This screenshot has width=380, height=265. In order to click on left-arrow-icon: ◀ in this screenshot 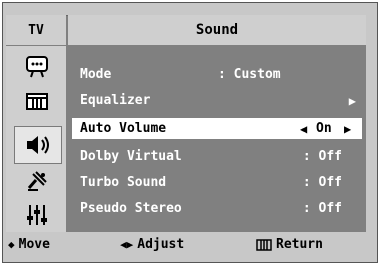, I will do `click(303, 129)`.